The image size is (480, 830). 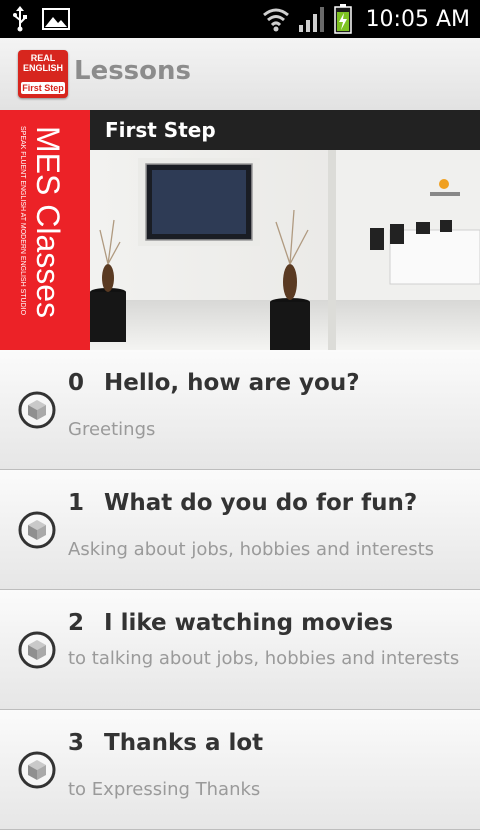 What do you see at coordinates (249, 623) in the screenshot?
I see `lesson-title: I like watching movies` at bounding box center [249, 623].